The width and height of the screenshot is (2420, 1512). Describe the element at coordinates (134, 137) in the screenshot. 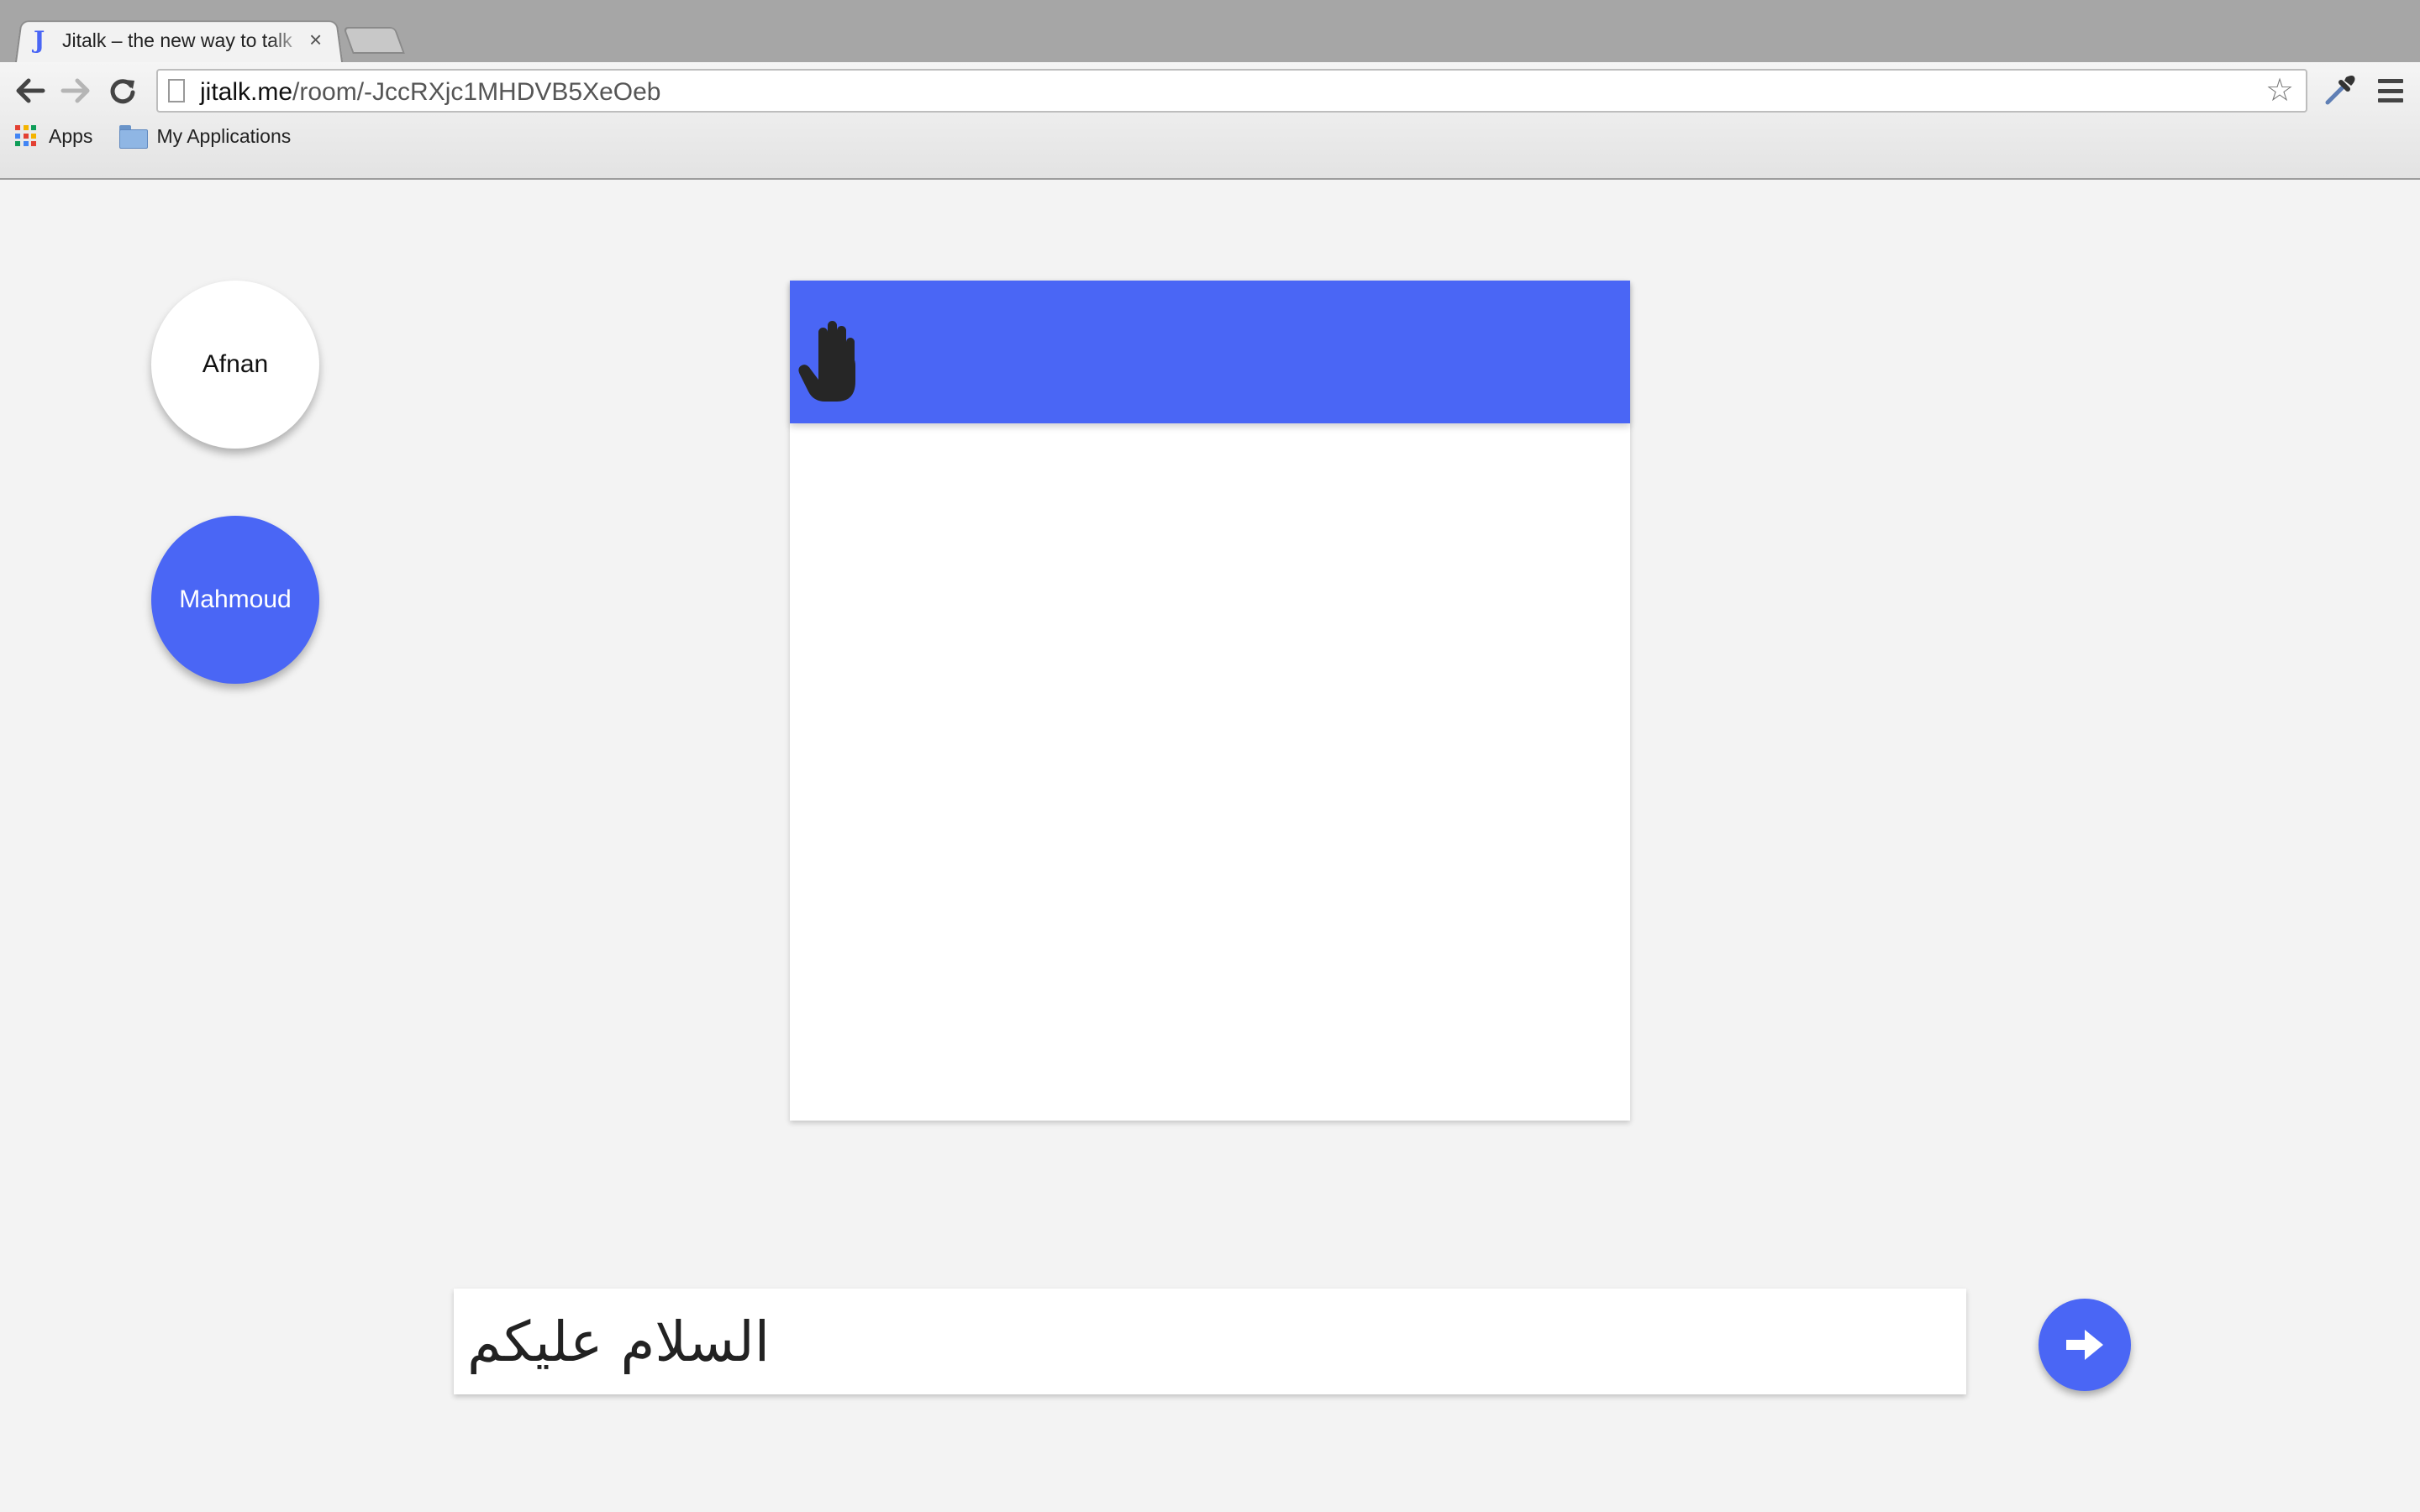

I see `folder-icon` at that location.